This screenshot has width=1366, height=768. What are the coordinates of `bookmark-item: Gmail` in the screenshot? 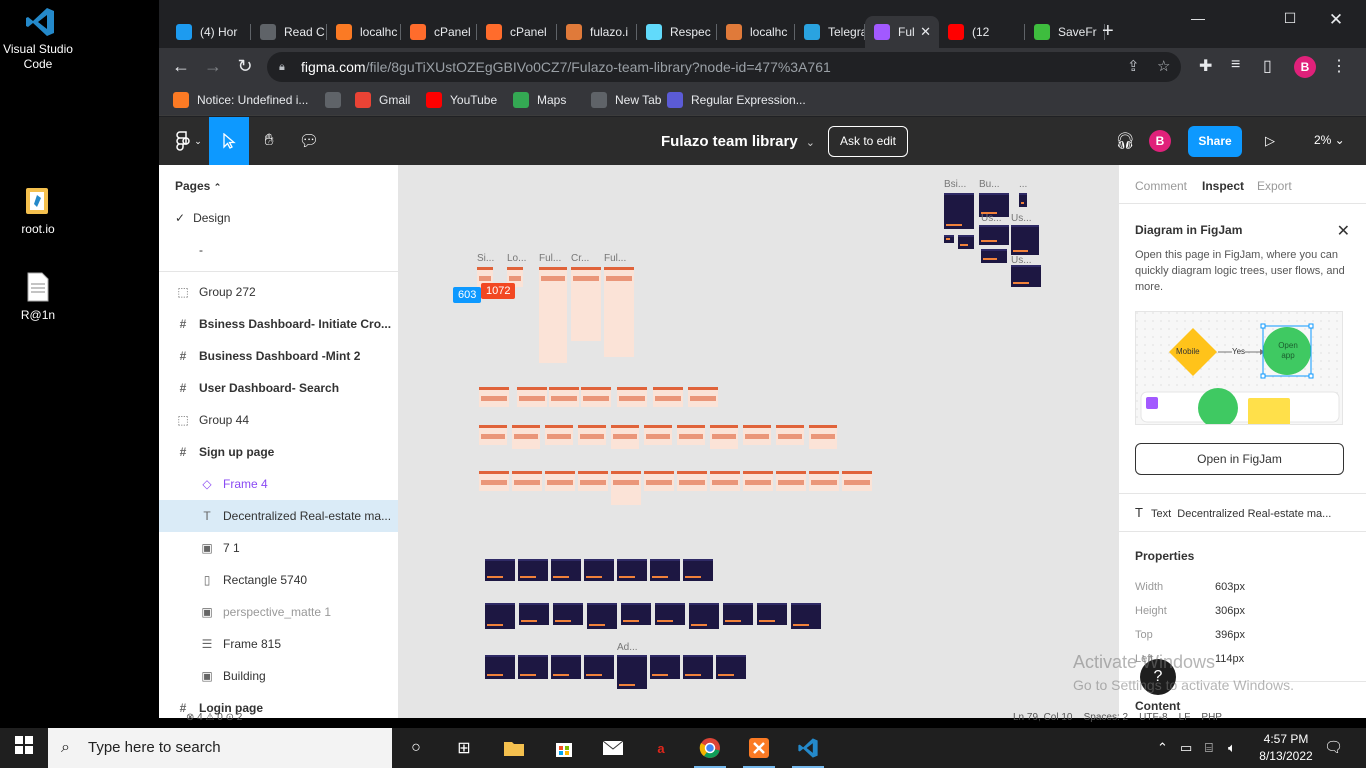 It's located at (382, 100).